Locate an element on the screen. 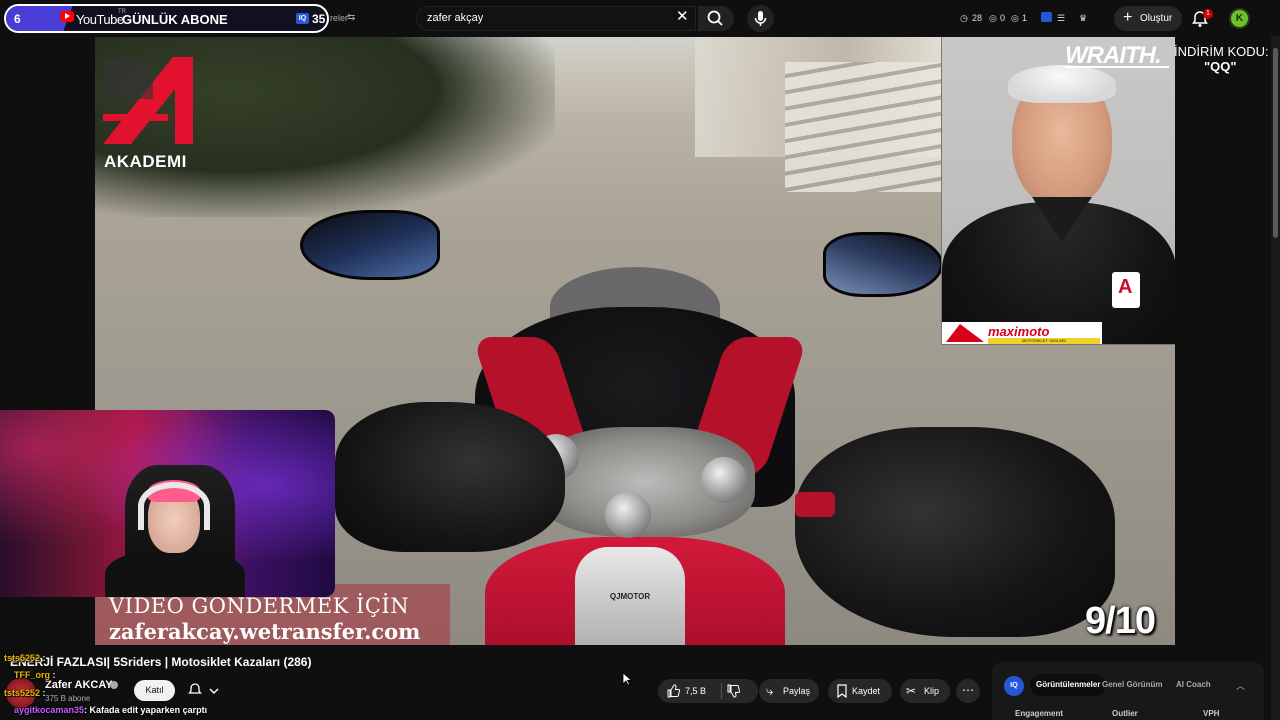 This screenshot has width=1280, height=720. rider-glove-right is located at coordinates (955, 532).